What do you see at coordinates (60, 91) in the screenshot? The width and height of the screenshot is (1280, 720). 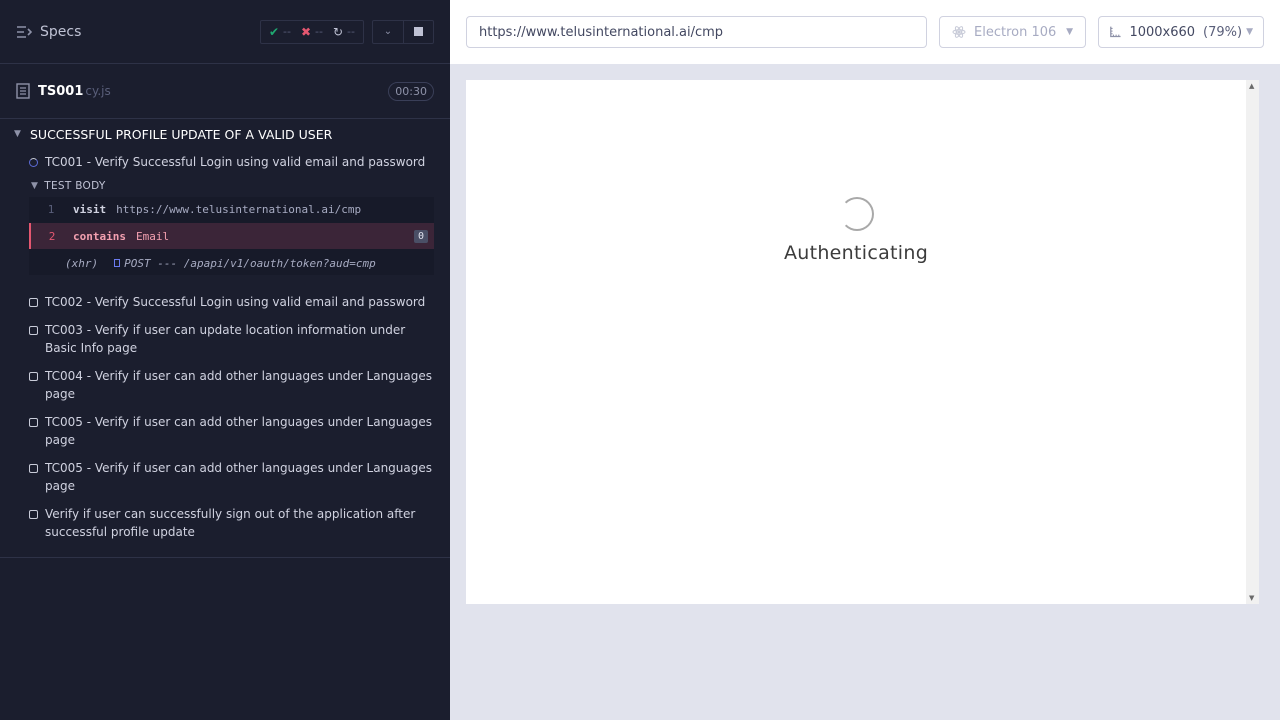 I see `spec-name: TS001` at bounding box center [60, 91].